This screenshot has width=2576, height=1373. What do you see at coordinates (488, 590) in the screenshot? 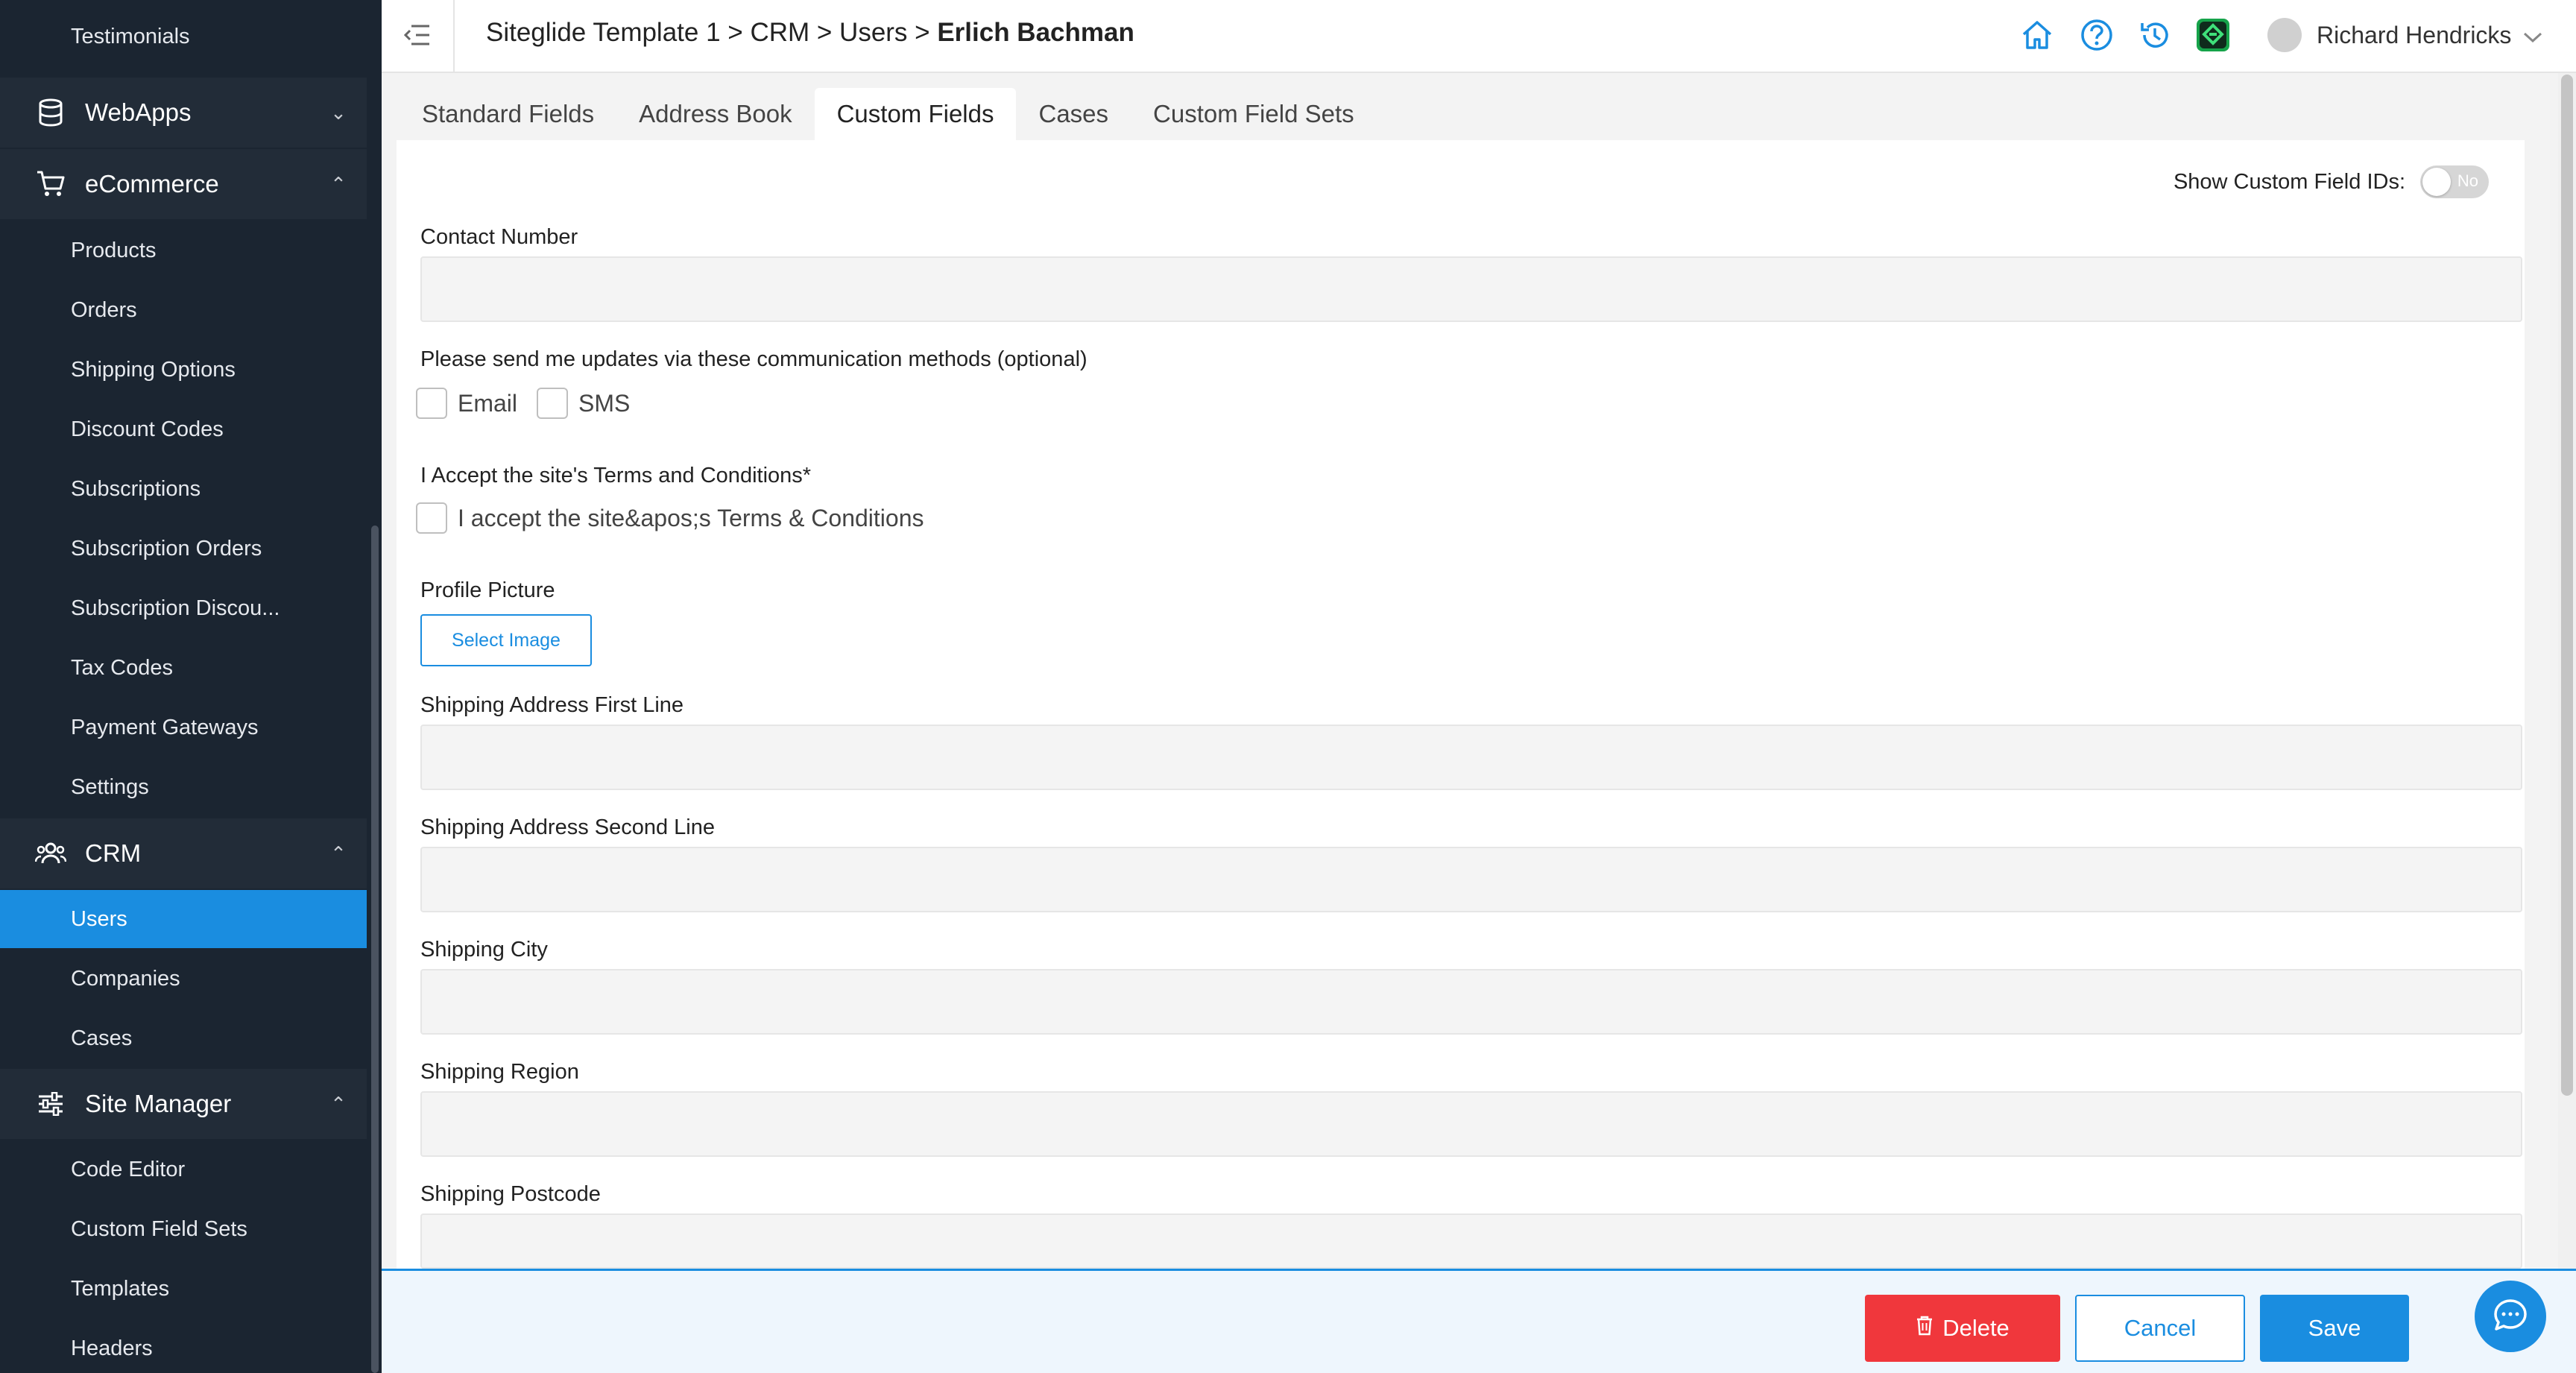
I see `profile-picture-label: Profile Picture` at bounding box center [488, 590].